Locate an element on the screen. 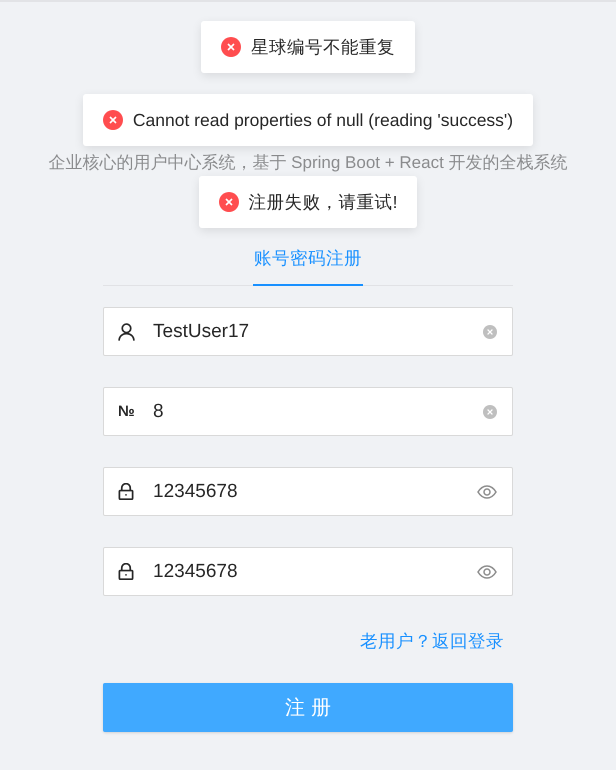 The height and width of the screenshot is (770, 616). field-value: TestUser17 is located at coordinates (201, 332).